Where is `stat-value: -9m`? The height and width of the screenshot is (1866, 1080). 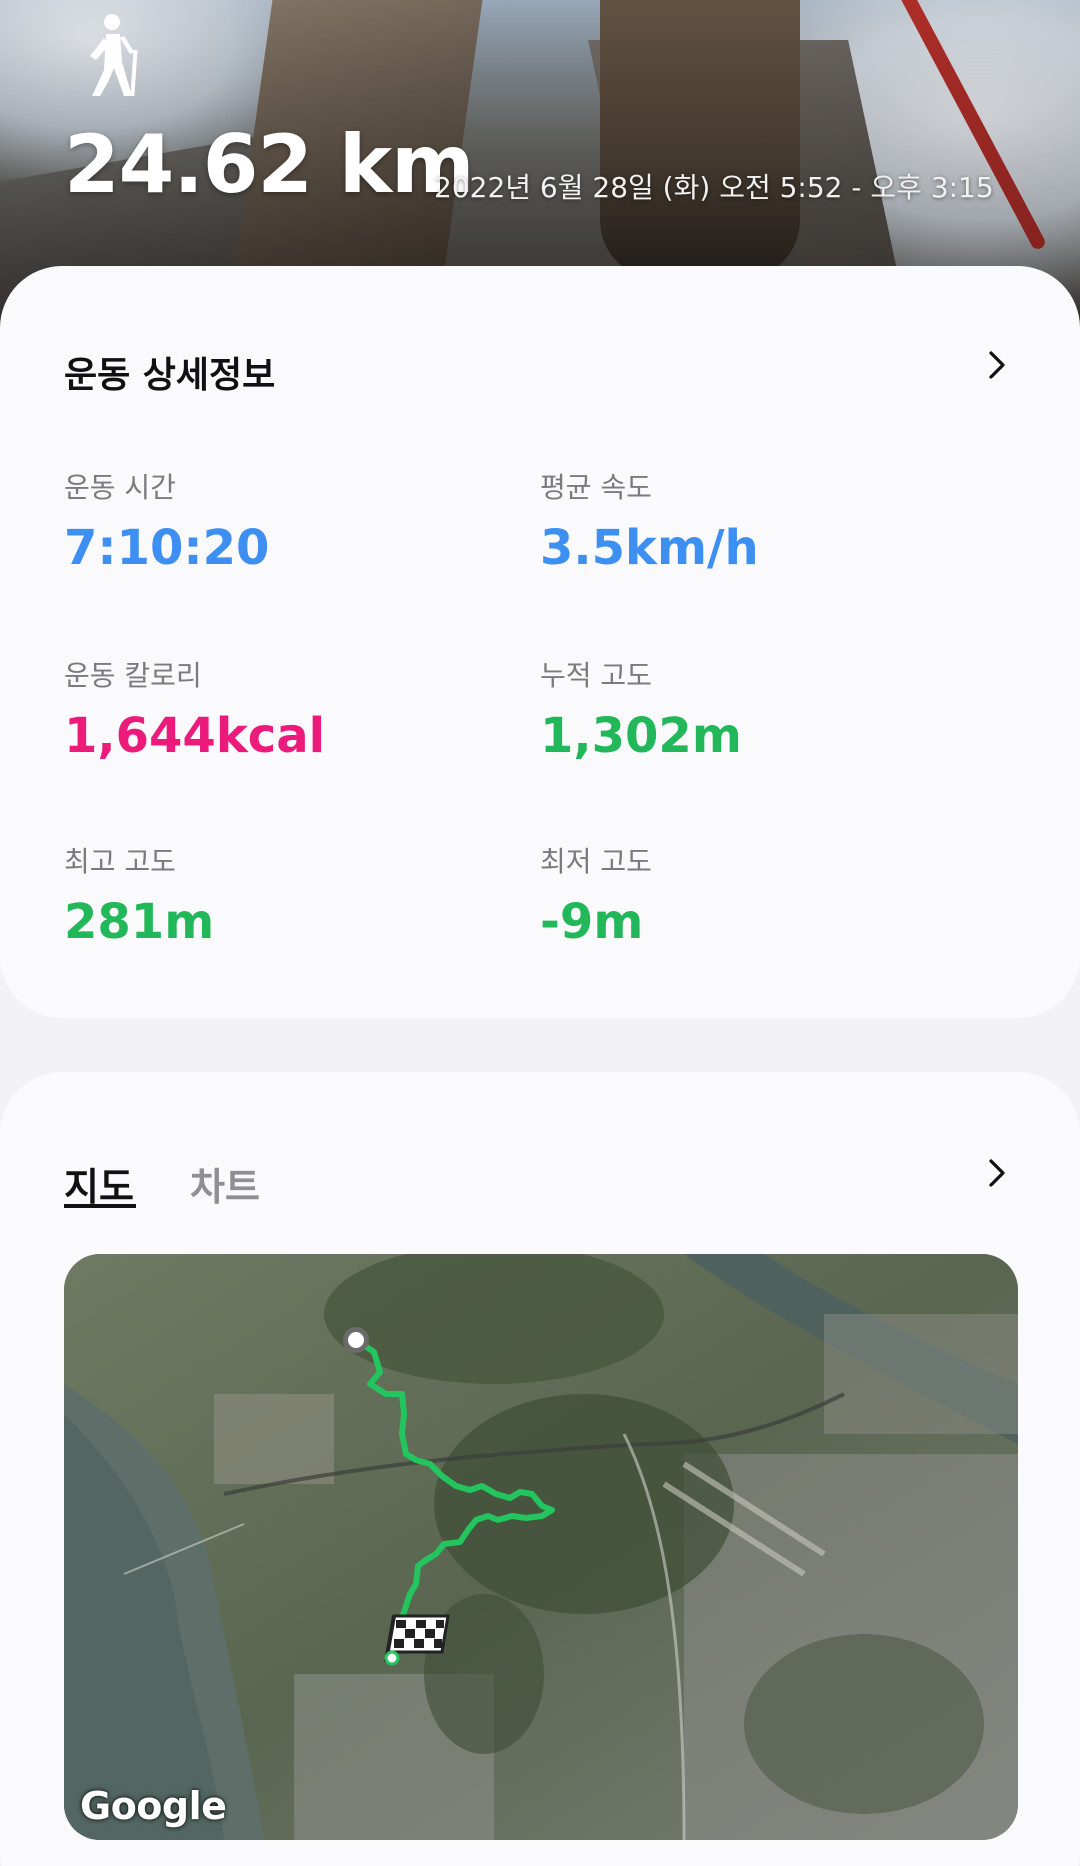
stat-value: -9m is located at coordinates (592, 922).